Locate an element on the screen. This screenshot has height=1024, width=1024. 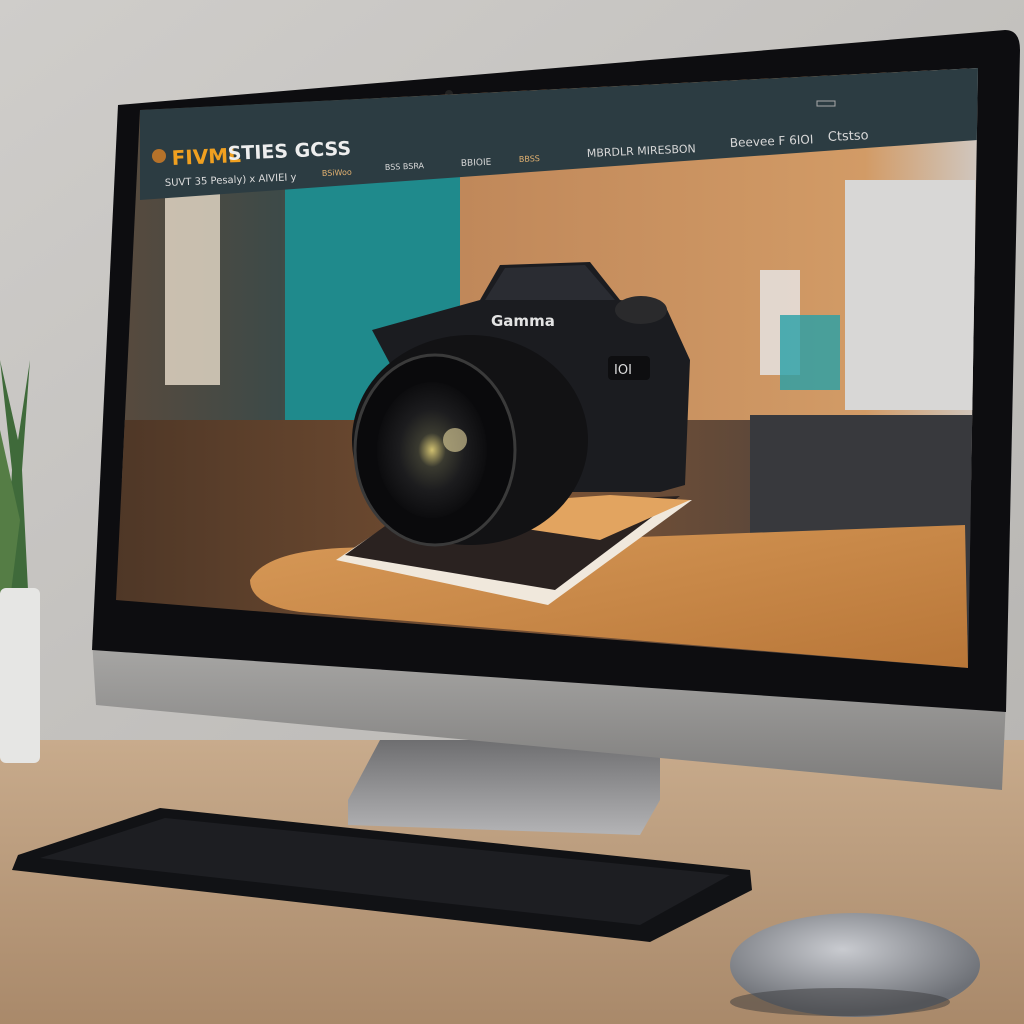
nav-item-6: Ctstso is located at coordinates (848, 136).